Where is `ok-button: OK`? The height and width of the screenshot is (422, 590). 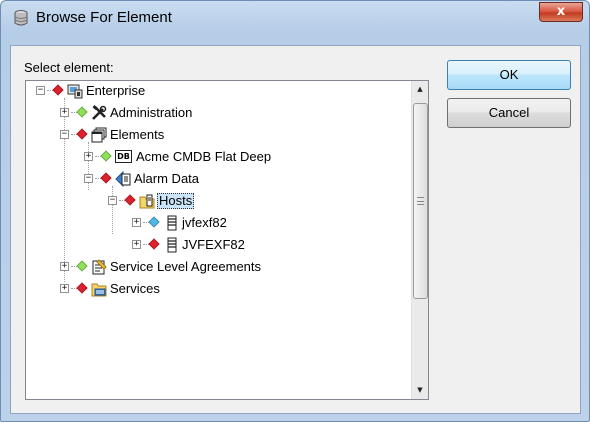
ok-button: OK is located at coordinates (509, 75).